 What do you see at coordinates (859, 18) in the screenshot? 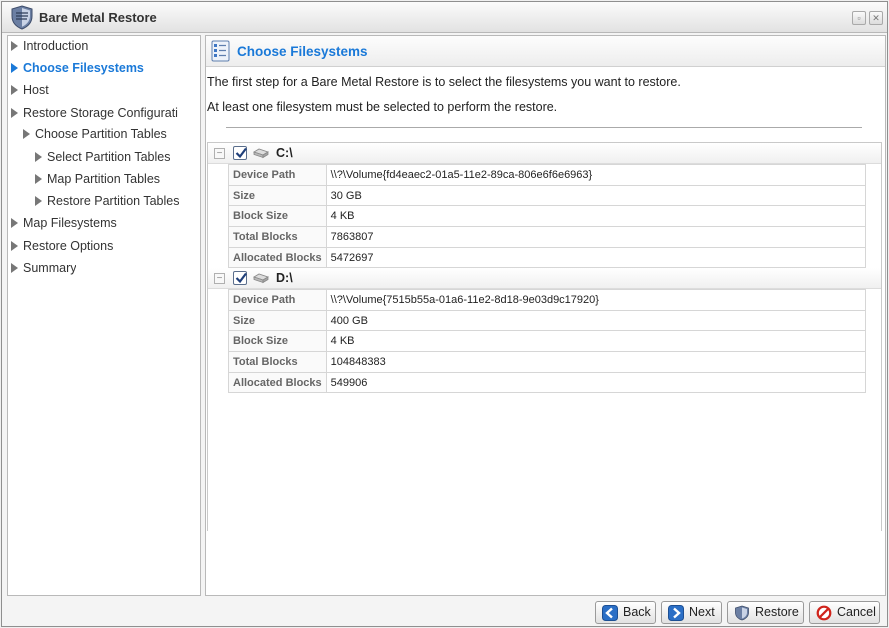
I see `maximize-button: ▫` at bounding box center [859, 18].